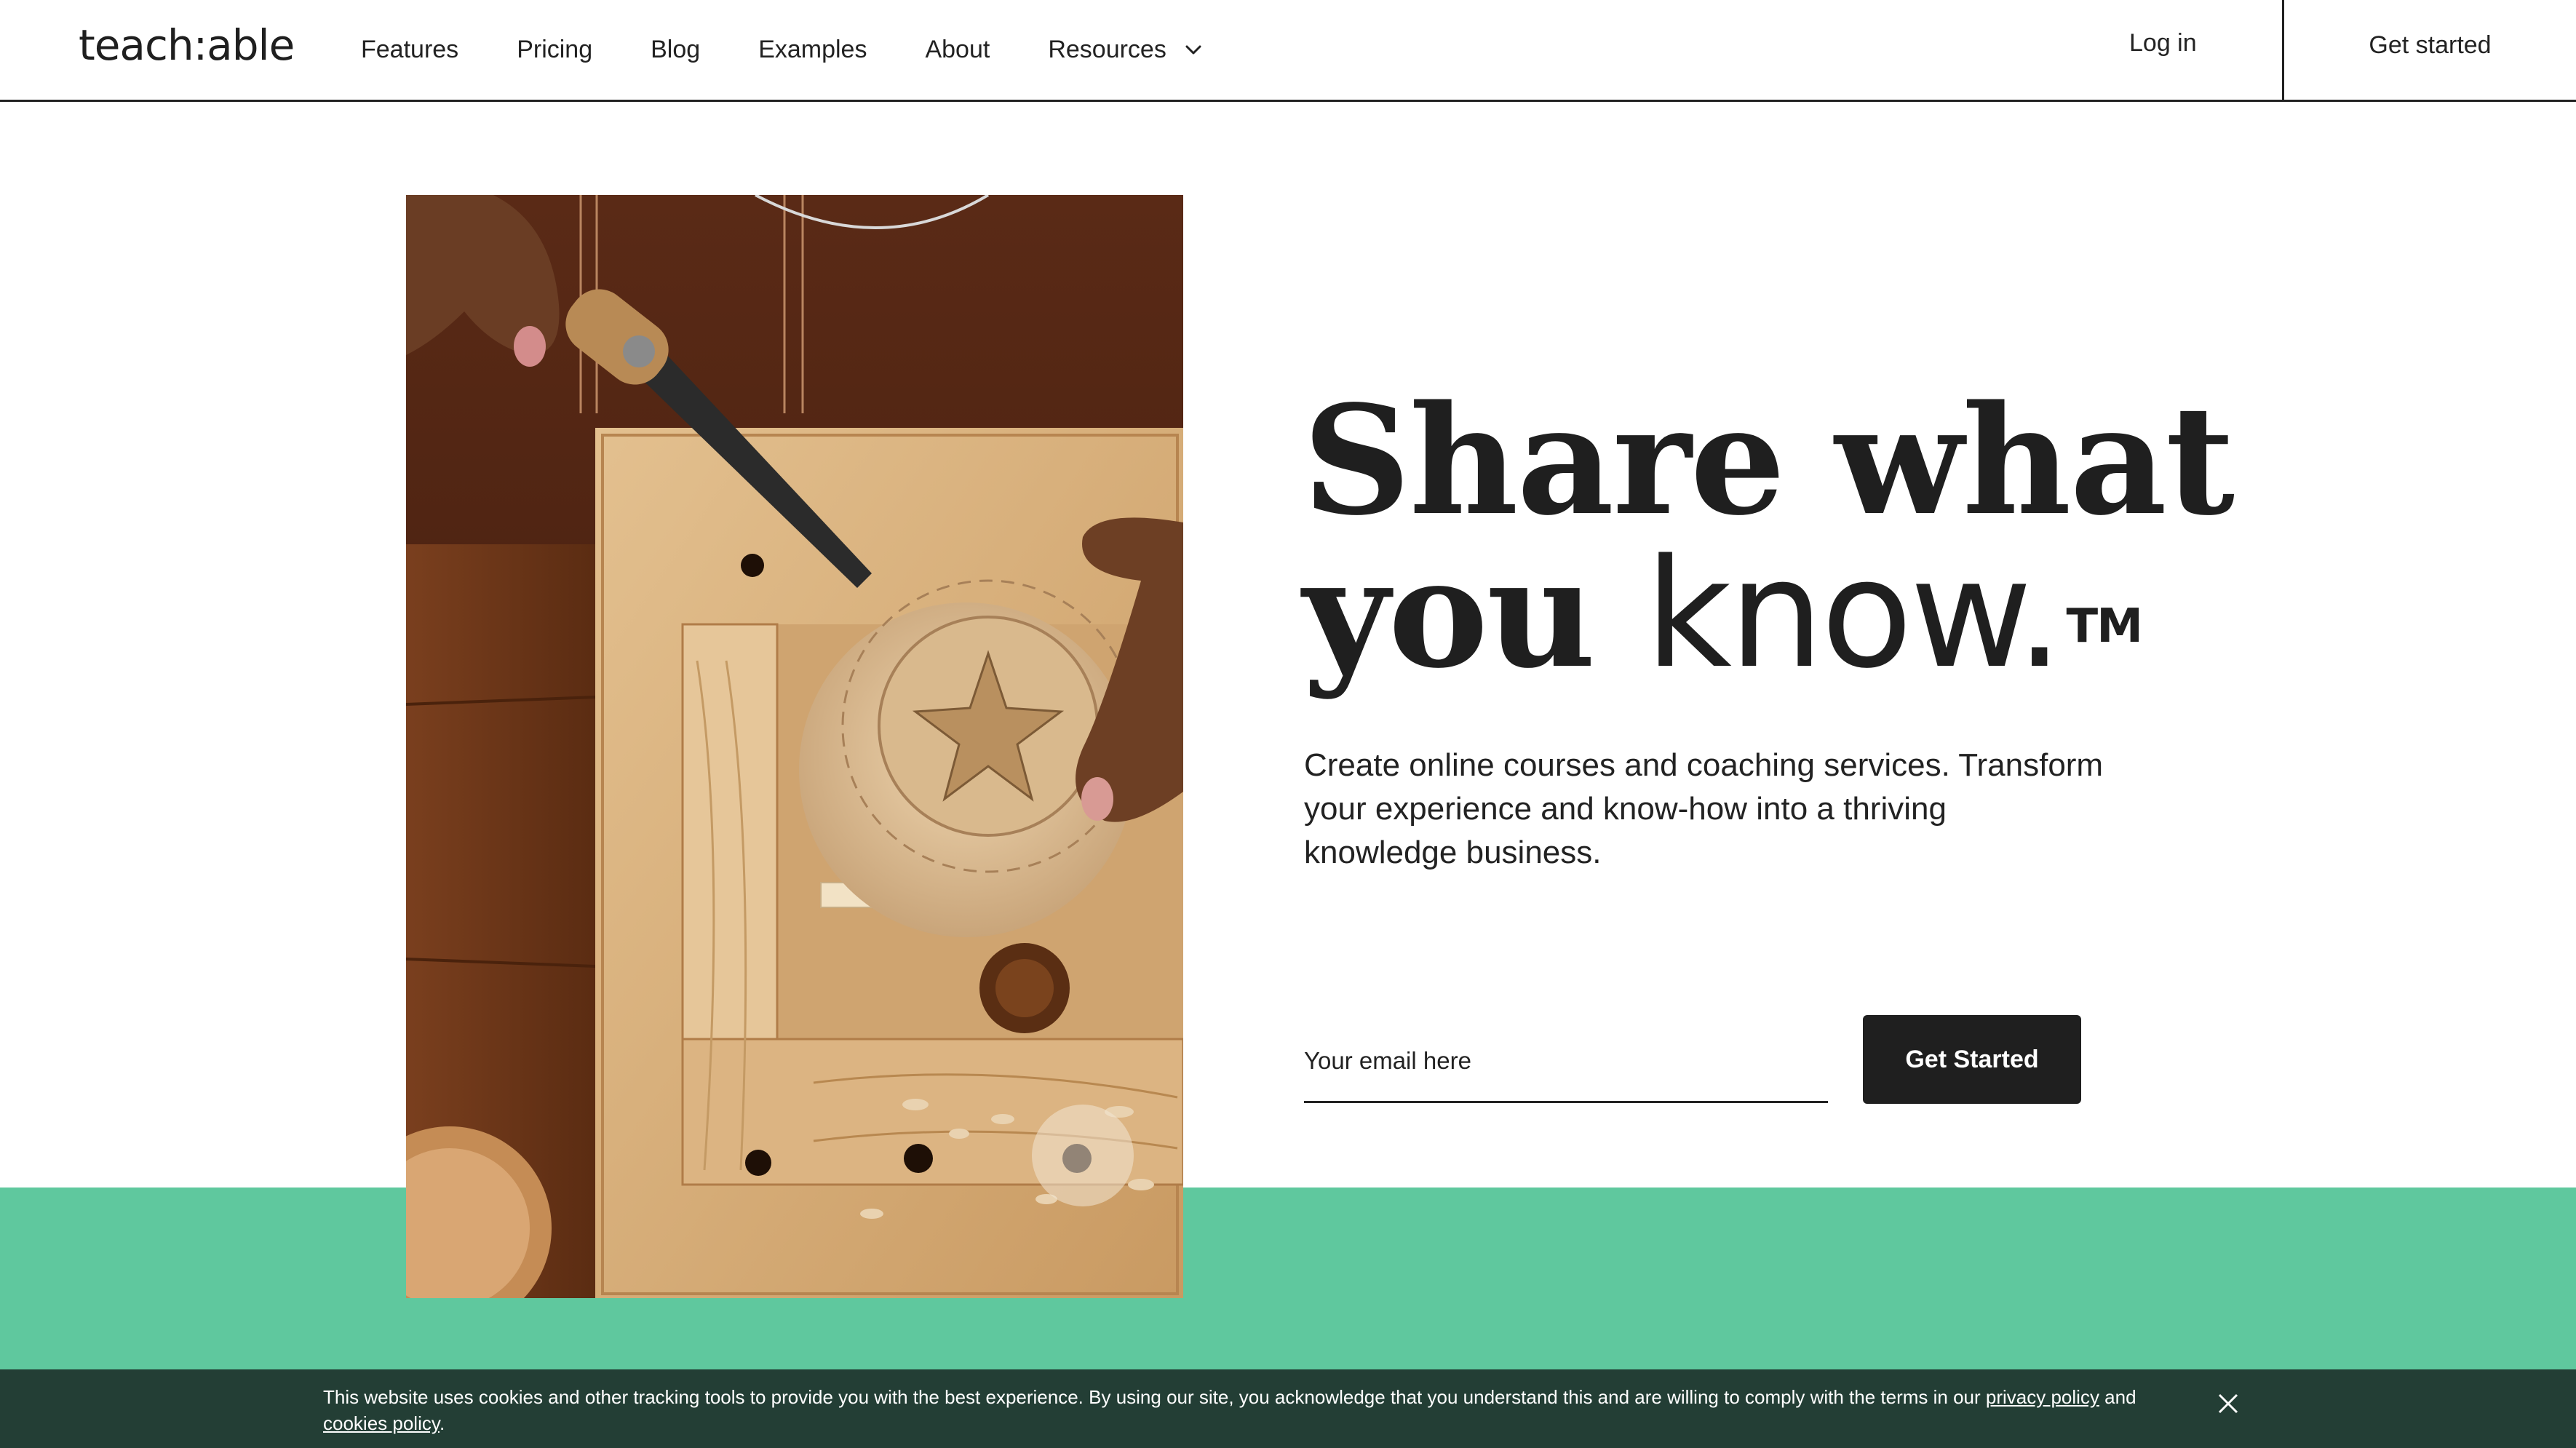  What do you see at coordinates (1193, 50) in the screenshot?
I see `chevron-down-icon` at bounding box center [1193, 50].